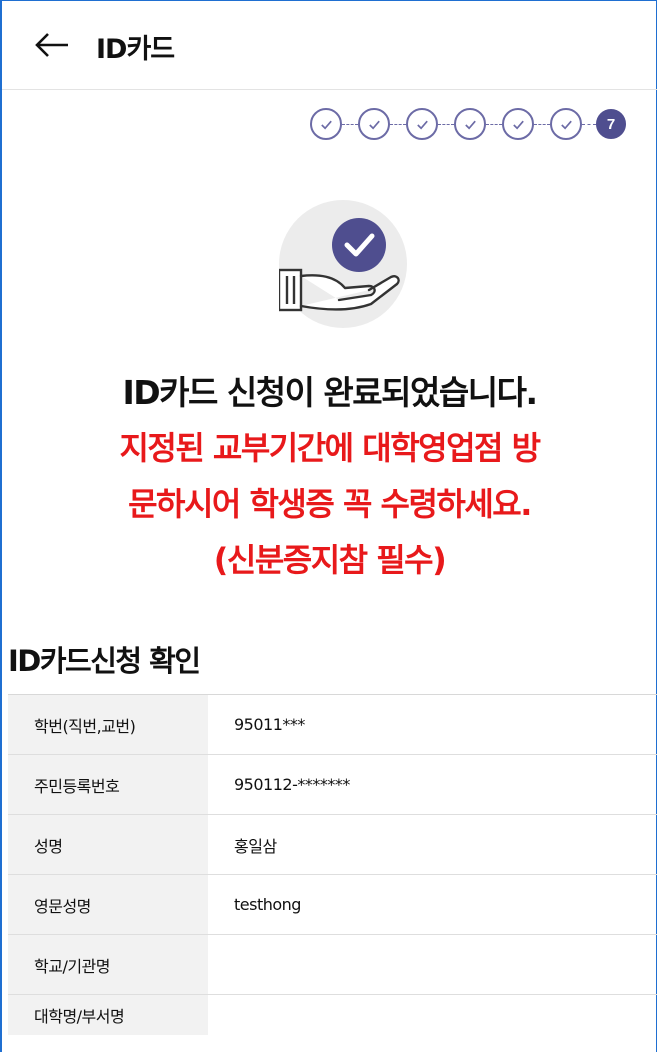  I want to click on pickup-notice-line-2: 문하시어 학생증 꼭 수령하세요., so click(330, 504).